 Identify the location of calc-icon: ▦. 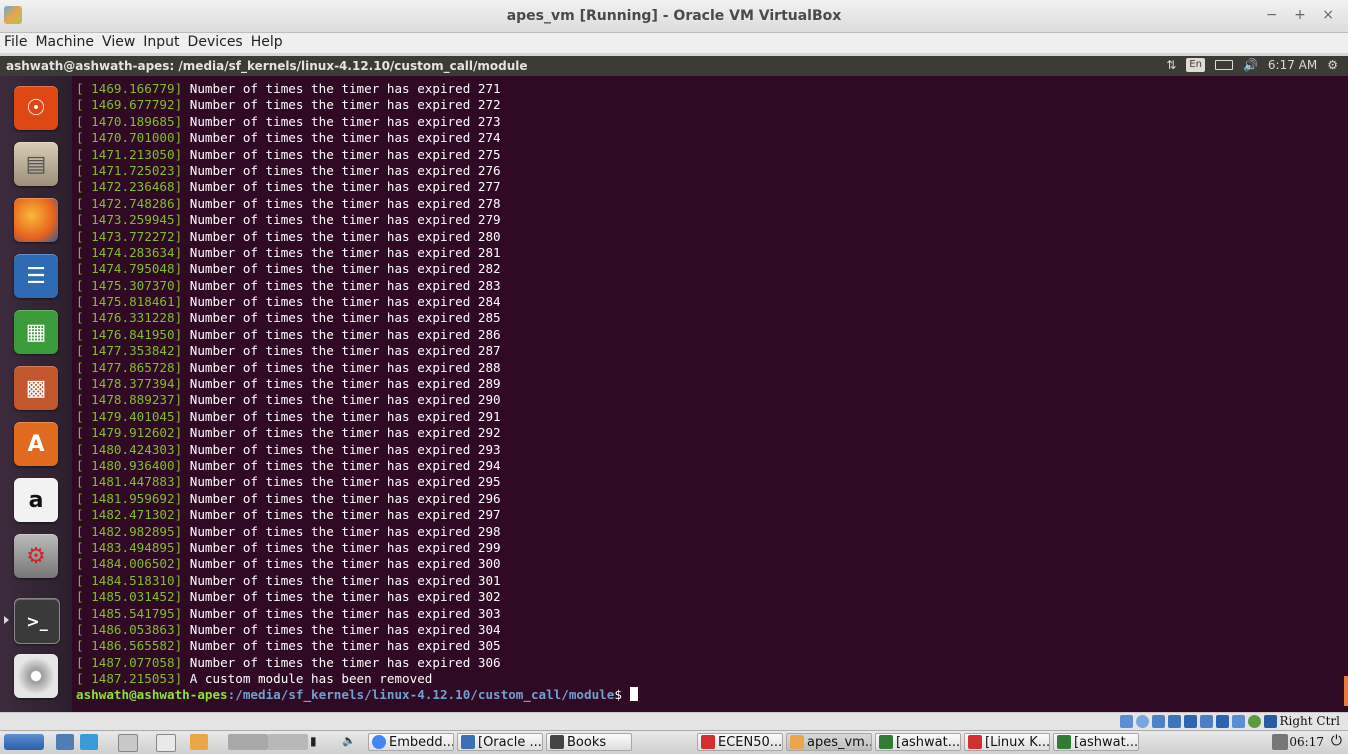
(36, 332).